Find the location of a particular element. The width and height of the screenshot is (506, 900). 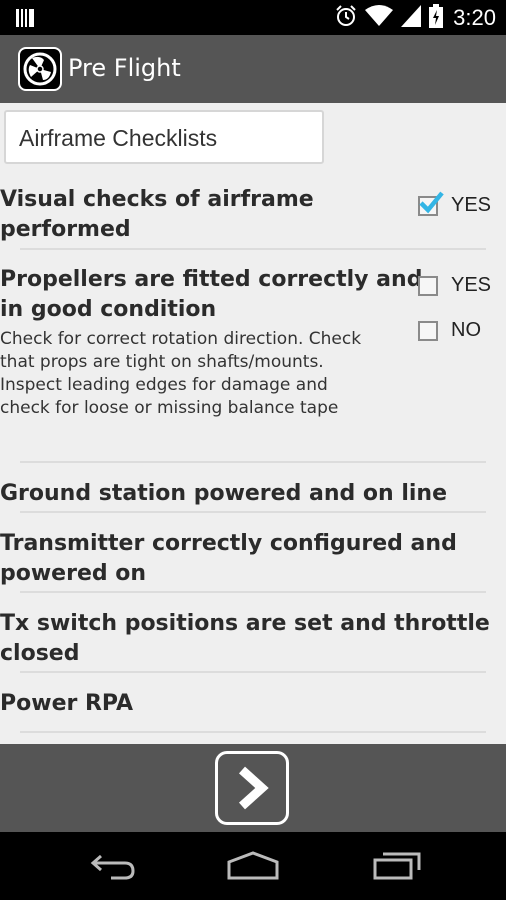

home-button is located at coordinates (253, 866).